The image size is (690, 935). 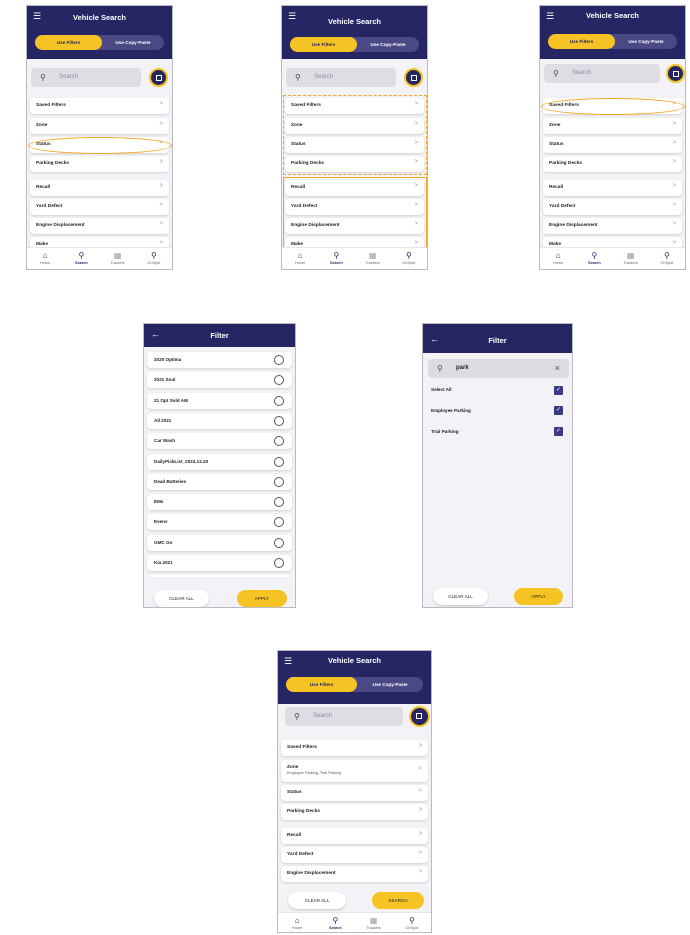 I want to click on filter-option: Evens, so click(x=219, y=522).